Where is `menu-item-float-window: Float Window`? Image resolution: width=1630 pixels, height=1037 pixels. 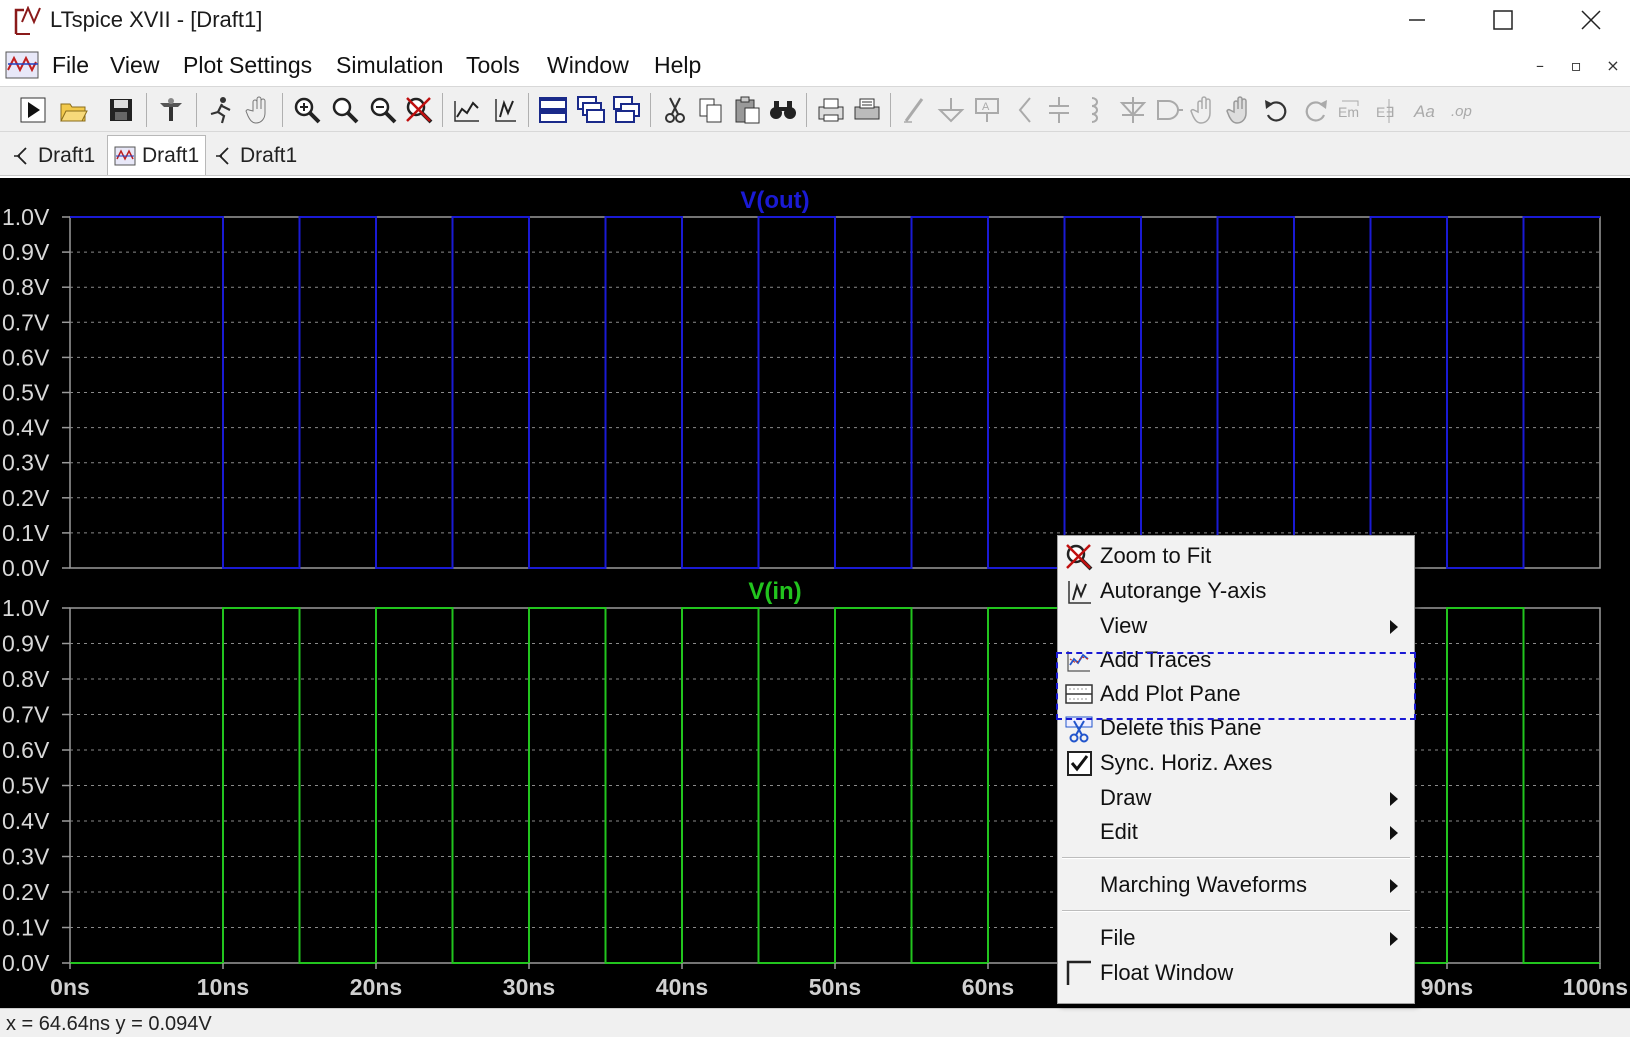 menu-item-float-window: Float Window is located at coordinates (1236, 974).